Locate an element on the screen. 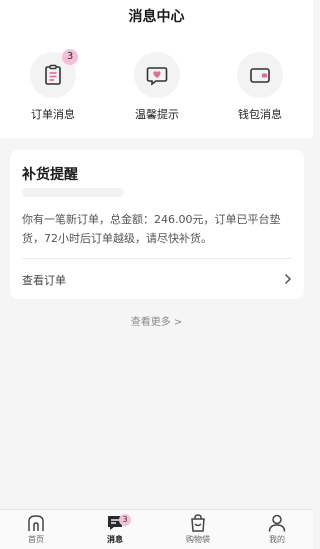 The width and height of the screenshot is (320, 549). tips-label: 温馨提示 is located at coordinates (157, 114).